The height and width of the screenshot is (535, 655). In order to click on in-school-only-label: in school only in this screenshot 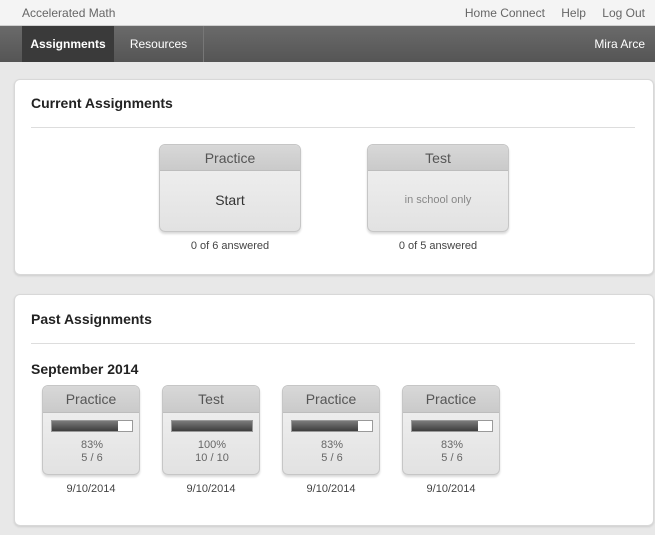, I will do `click(438, 200)`.